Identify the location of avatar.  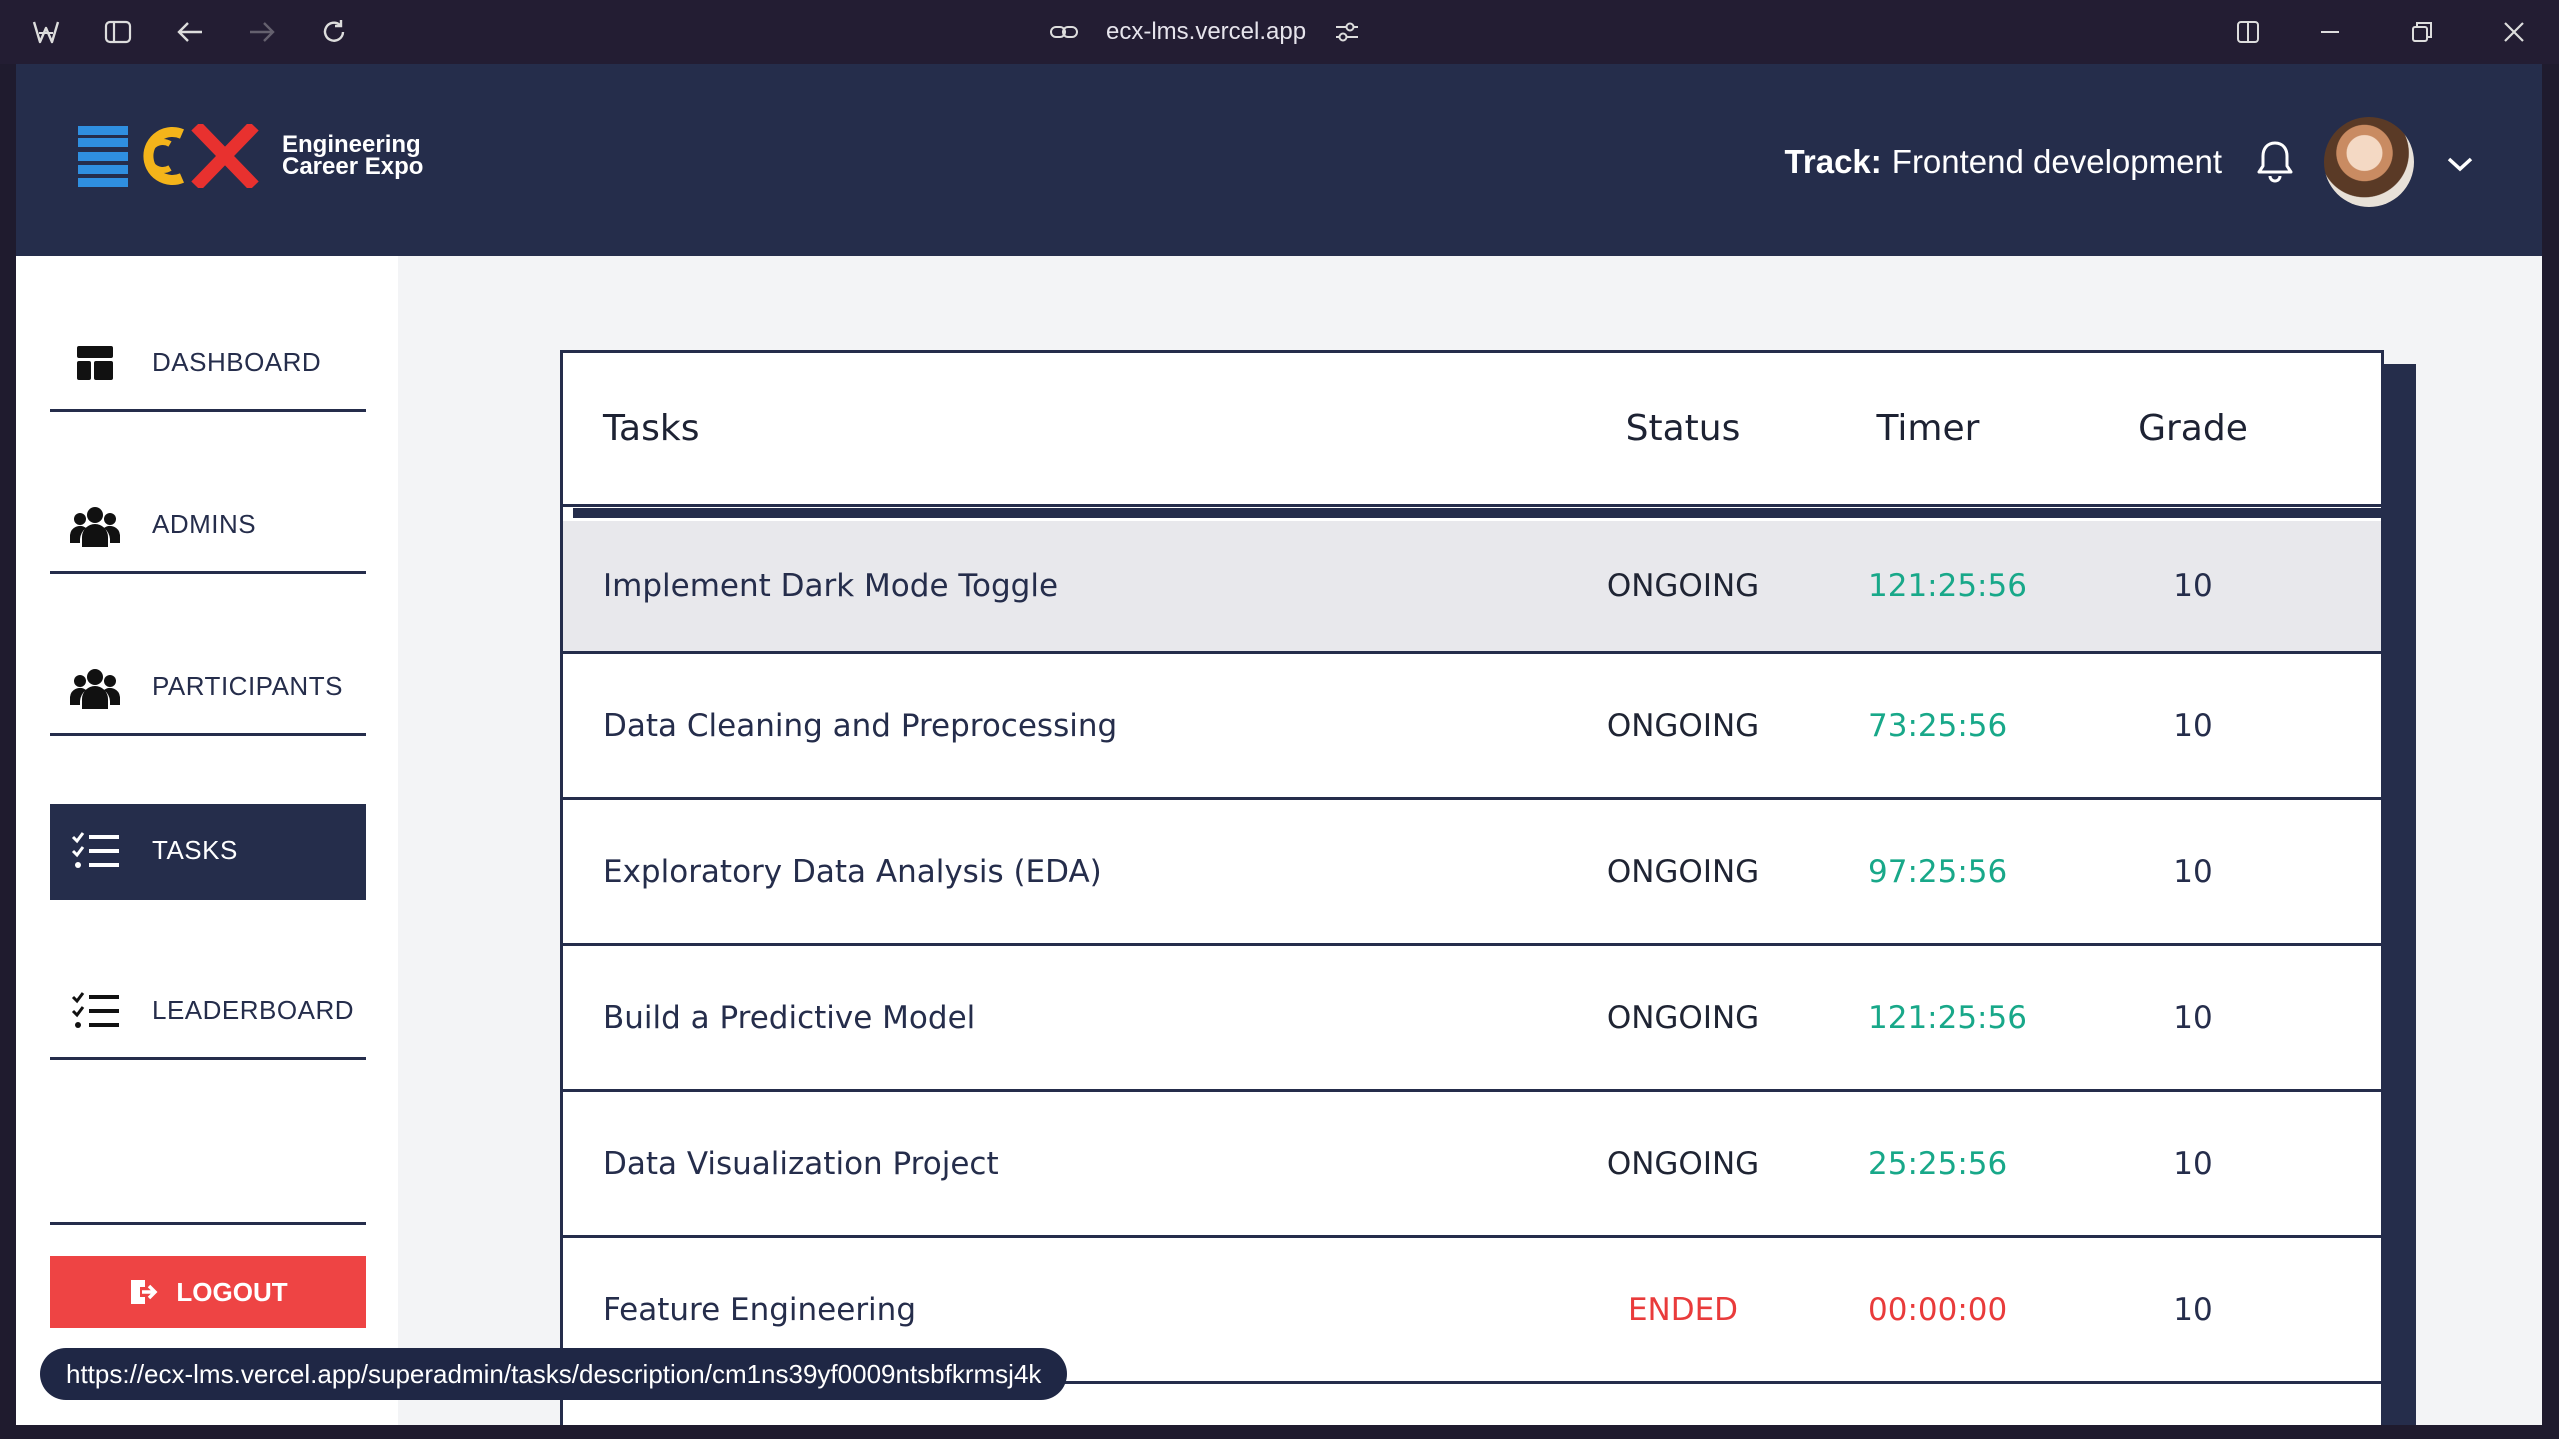
(2369, 162).